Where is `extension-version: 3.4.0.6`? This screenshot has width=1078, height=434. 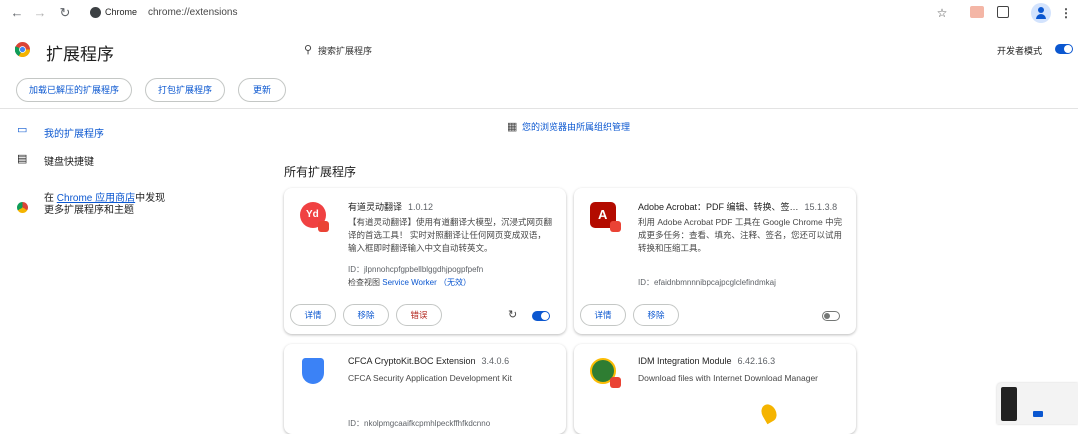 extension-version: 3.4.0.6 is located at coordinates (495, 361).